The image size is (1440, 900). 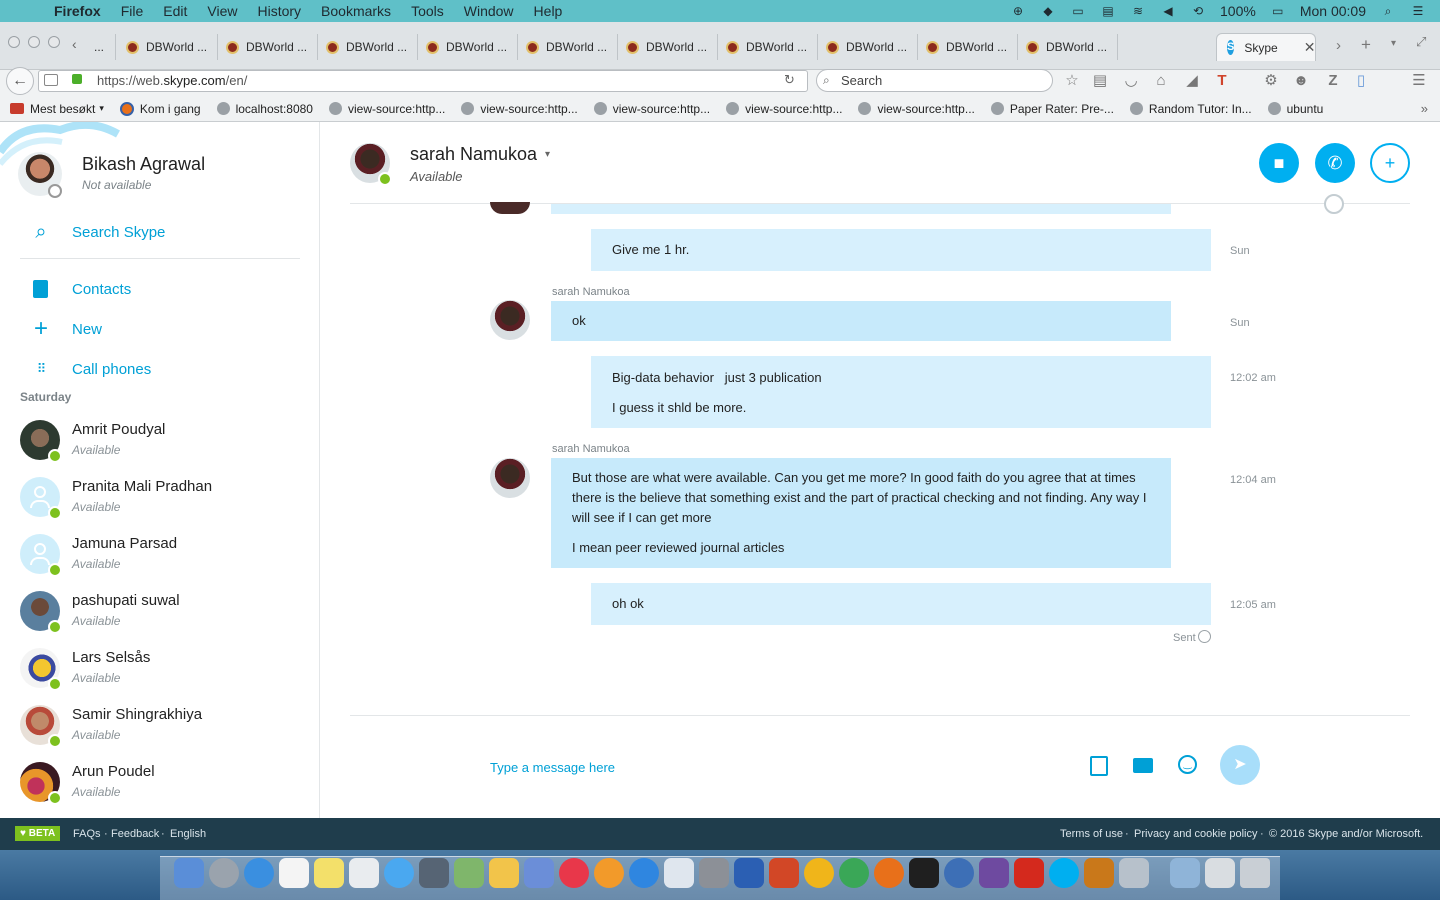 I want to click on send-file-icon, so click(x=1099, y=766).